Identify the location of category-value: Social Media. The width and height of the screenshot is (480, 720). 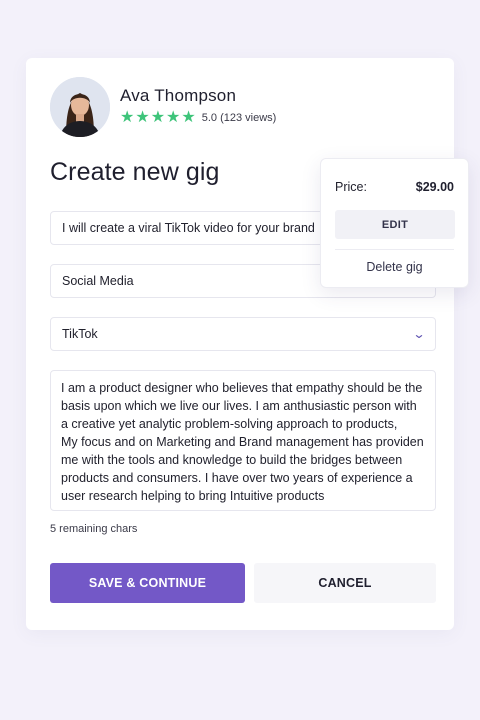
(98, 281).